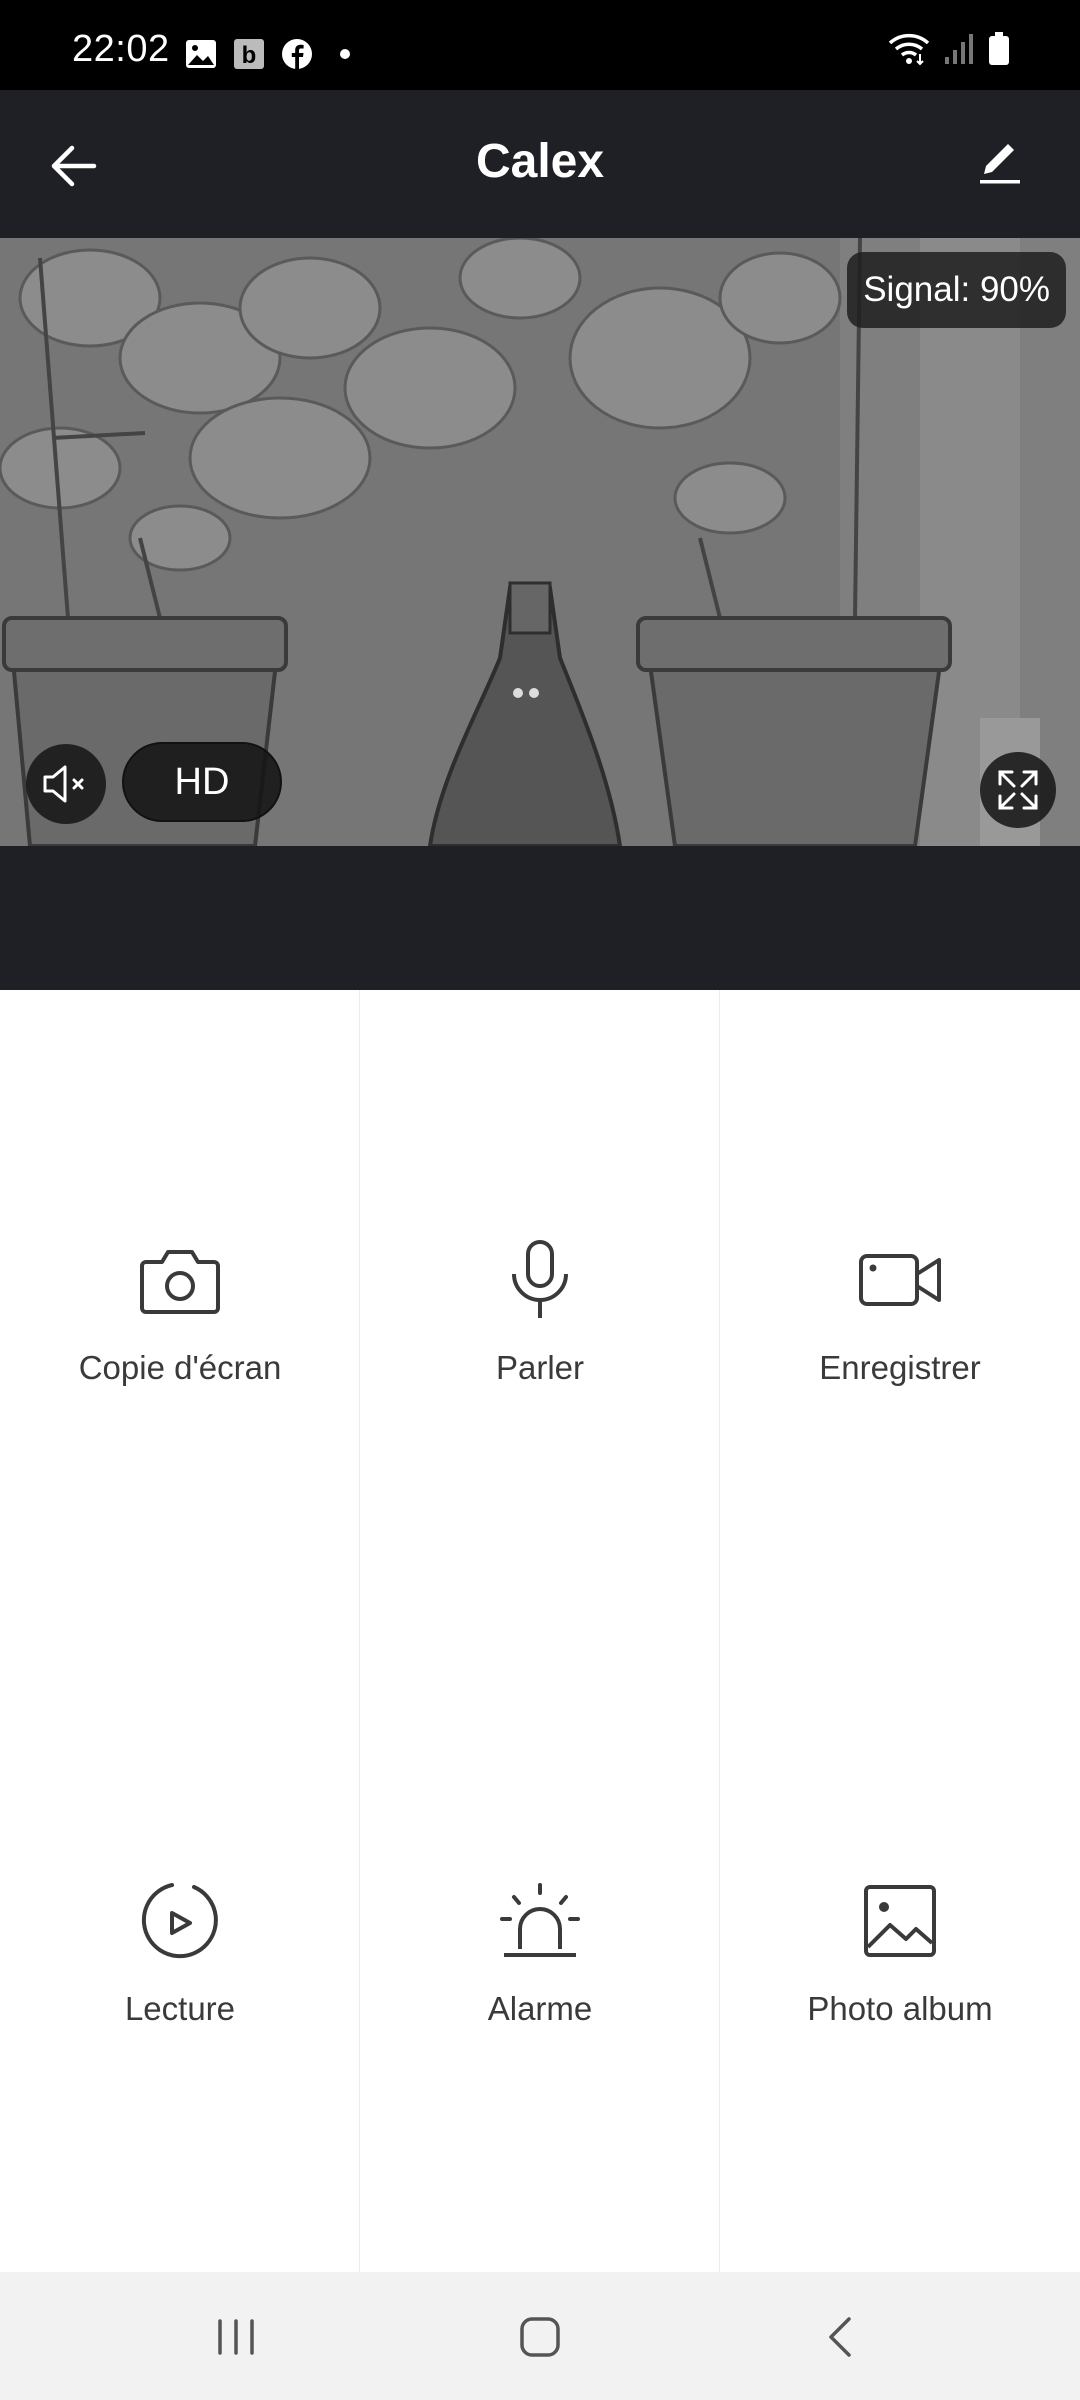 Image resolution: width=1080 pixels, height=2400 pixels. What do you see at coordinates (540, 1280) in the screenshot?
I see `microphone-icon` at bounding box center [540, 1280].